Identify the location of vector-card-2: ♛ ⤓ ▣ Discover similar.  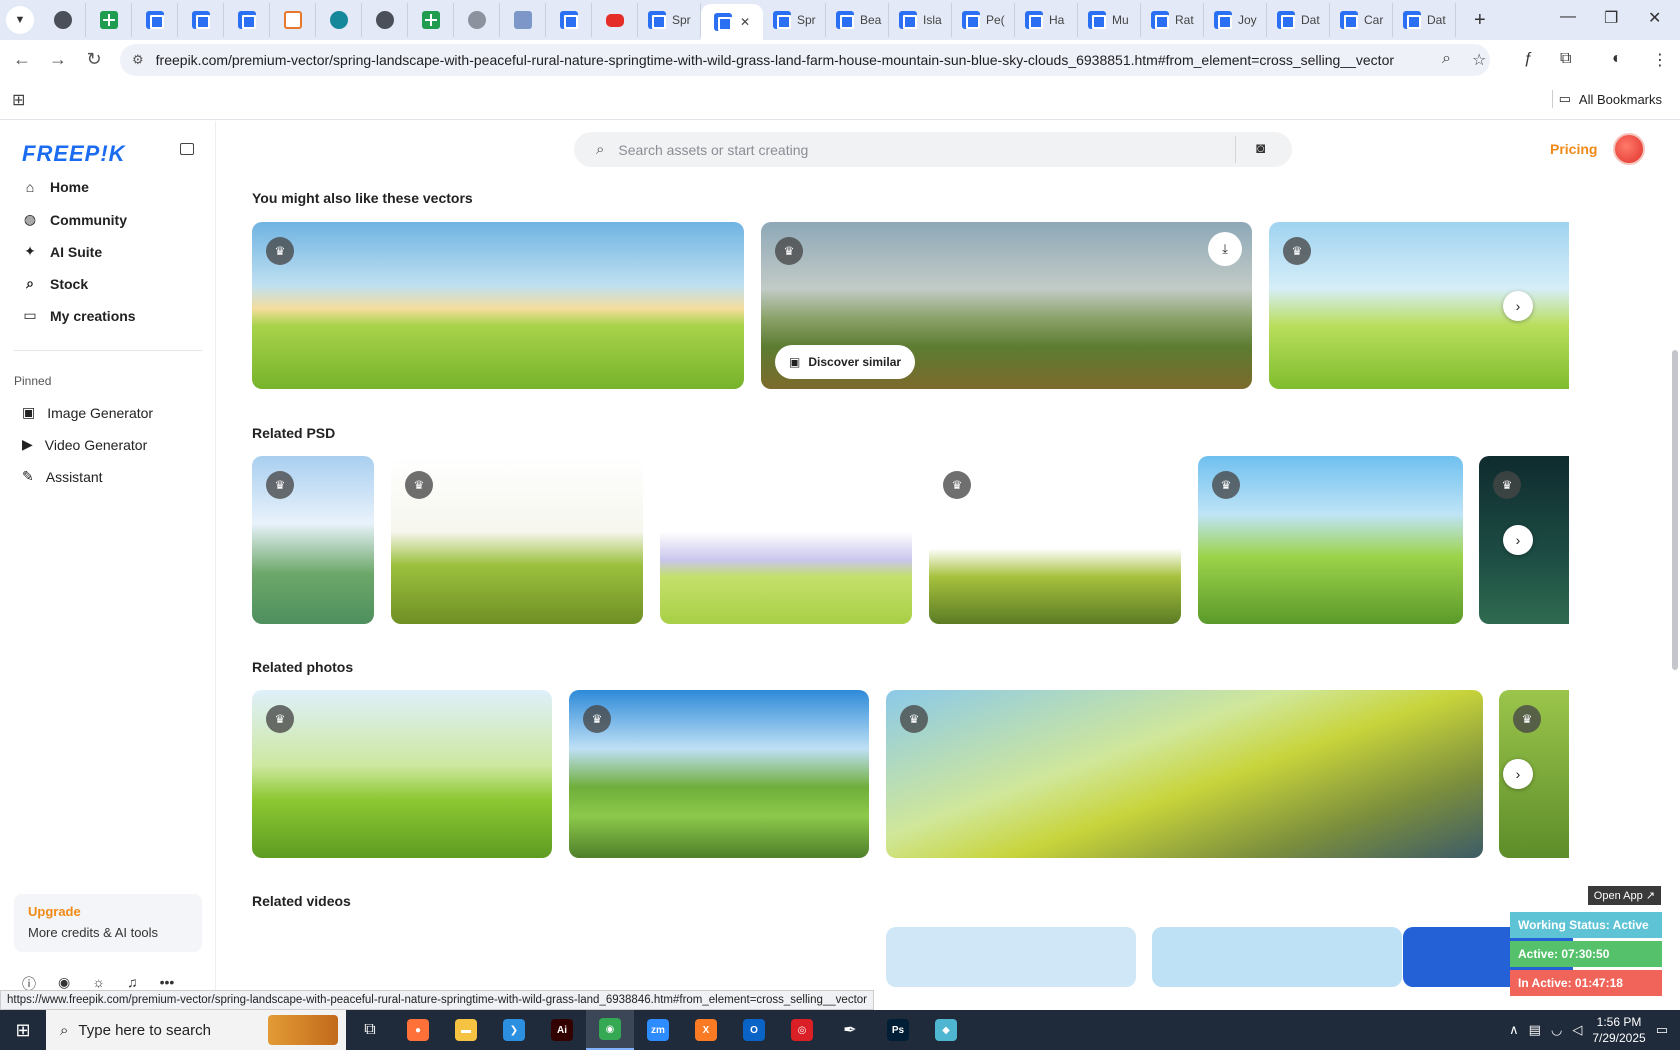
(1006, 305).